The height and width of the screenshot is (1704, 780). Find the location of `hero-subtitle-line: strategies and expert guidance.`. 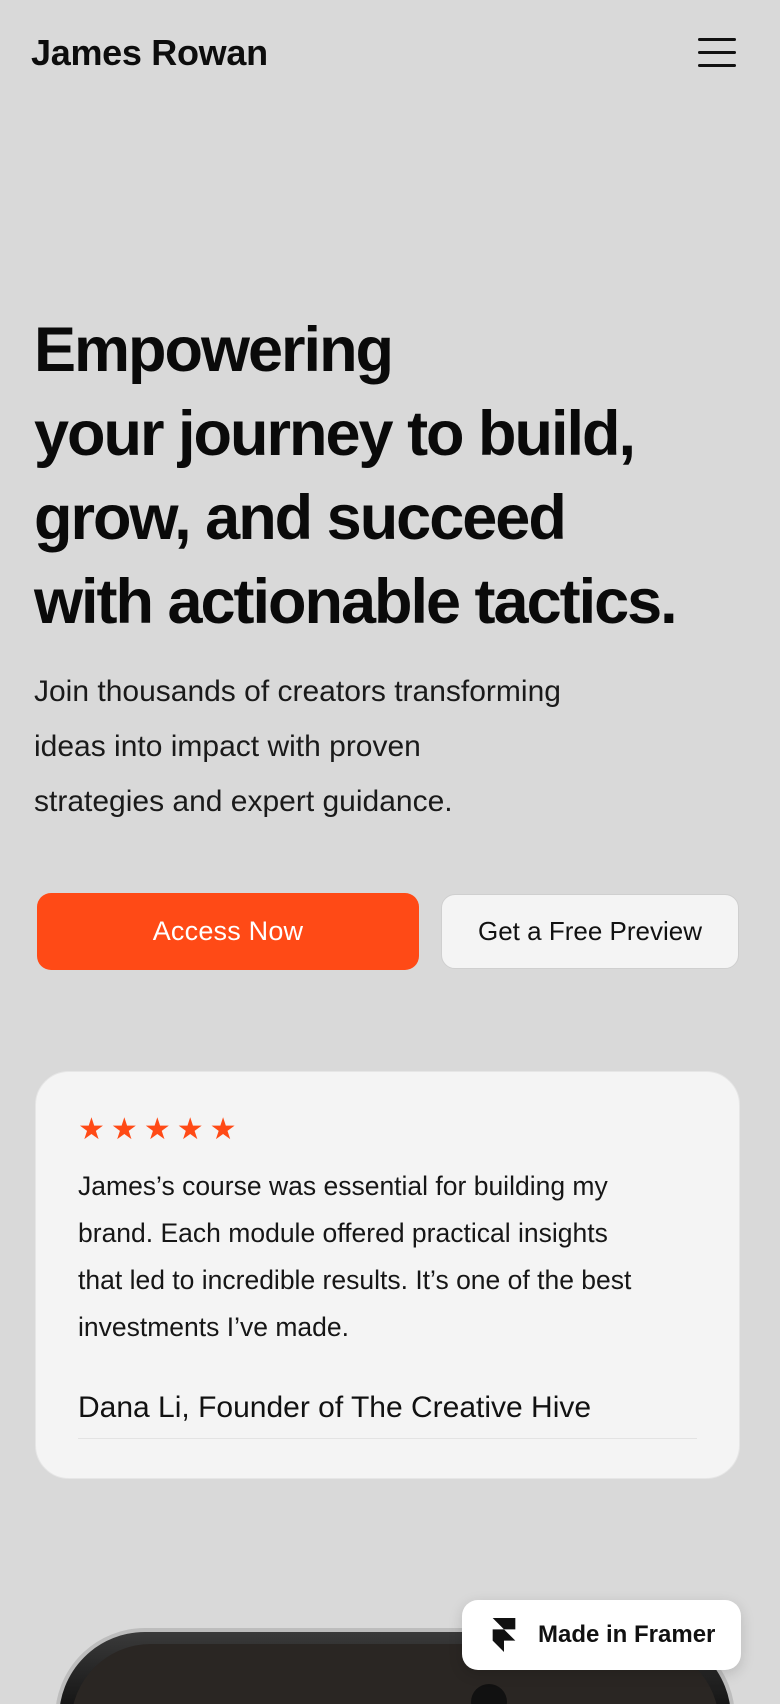

hero-subtitle-line: strategies and expert guidance. is located at coordinates (243, 801).